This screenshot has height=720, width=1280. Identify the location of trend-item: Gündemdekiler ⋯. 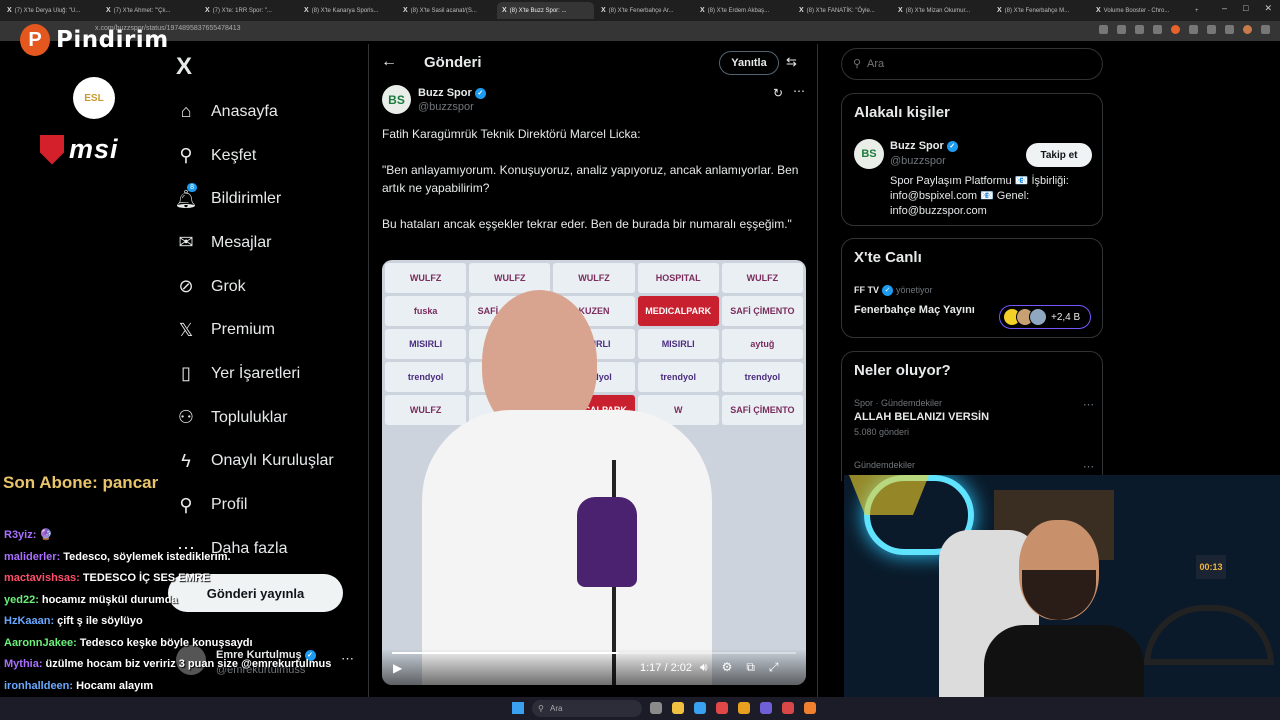
(974, 466).